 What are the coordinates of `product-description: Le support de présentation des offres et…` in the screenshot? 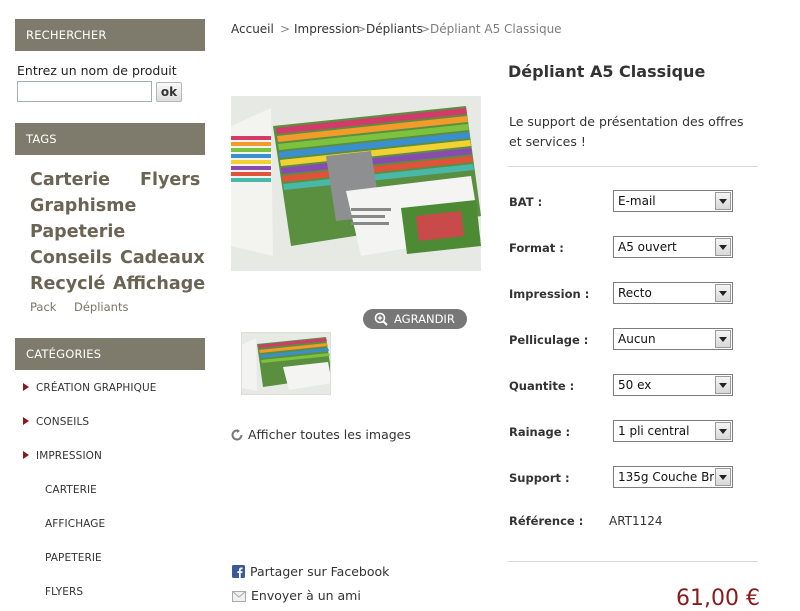 It's located at (626, 131).